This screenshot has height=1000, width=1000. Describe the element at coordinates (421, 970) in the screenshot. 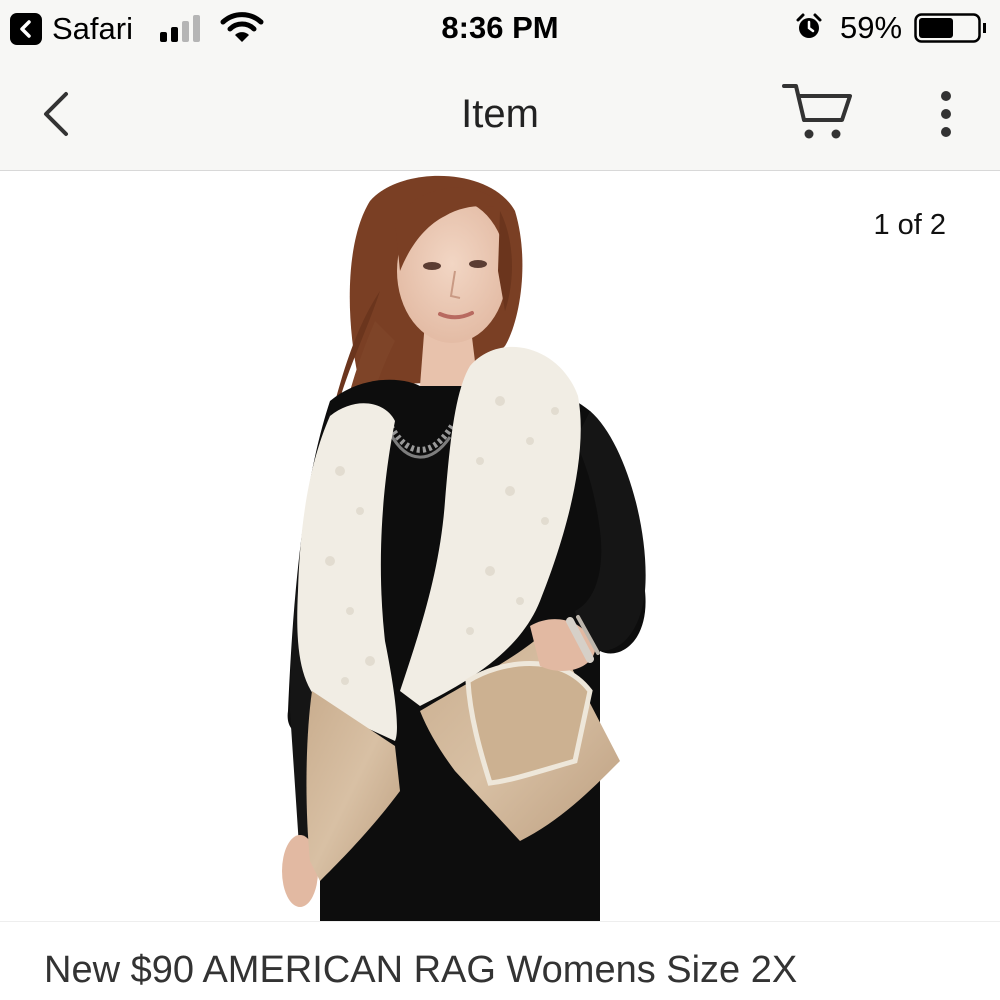

I see `product-title: New $90 AMERICAN RAG Womens Size 2X` at that location.